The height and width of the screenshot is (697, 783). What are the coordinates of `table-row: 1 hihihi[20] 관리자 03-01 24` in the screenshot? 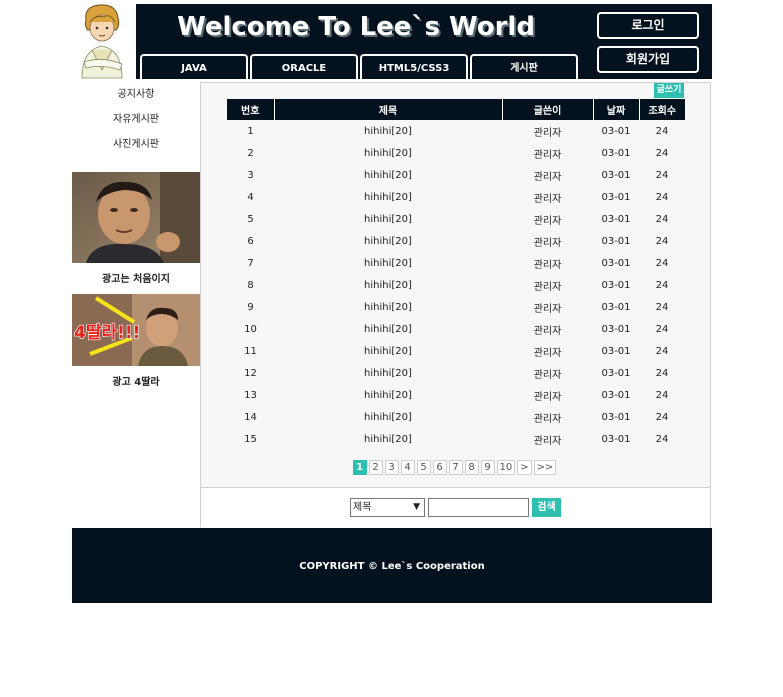 It's located at (456, 131).